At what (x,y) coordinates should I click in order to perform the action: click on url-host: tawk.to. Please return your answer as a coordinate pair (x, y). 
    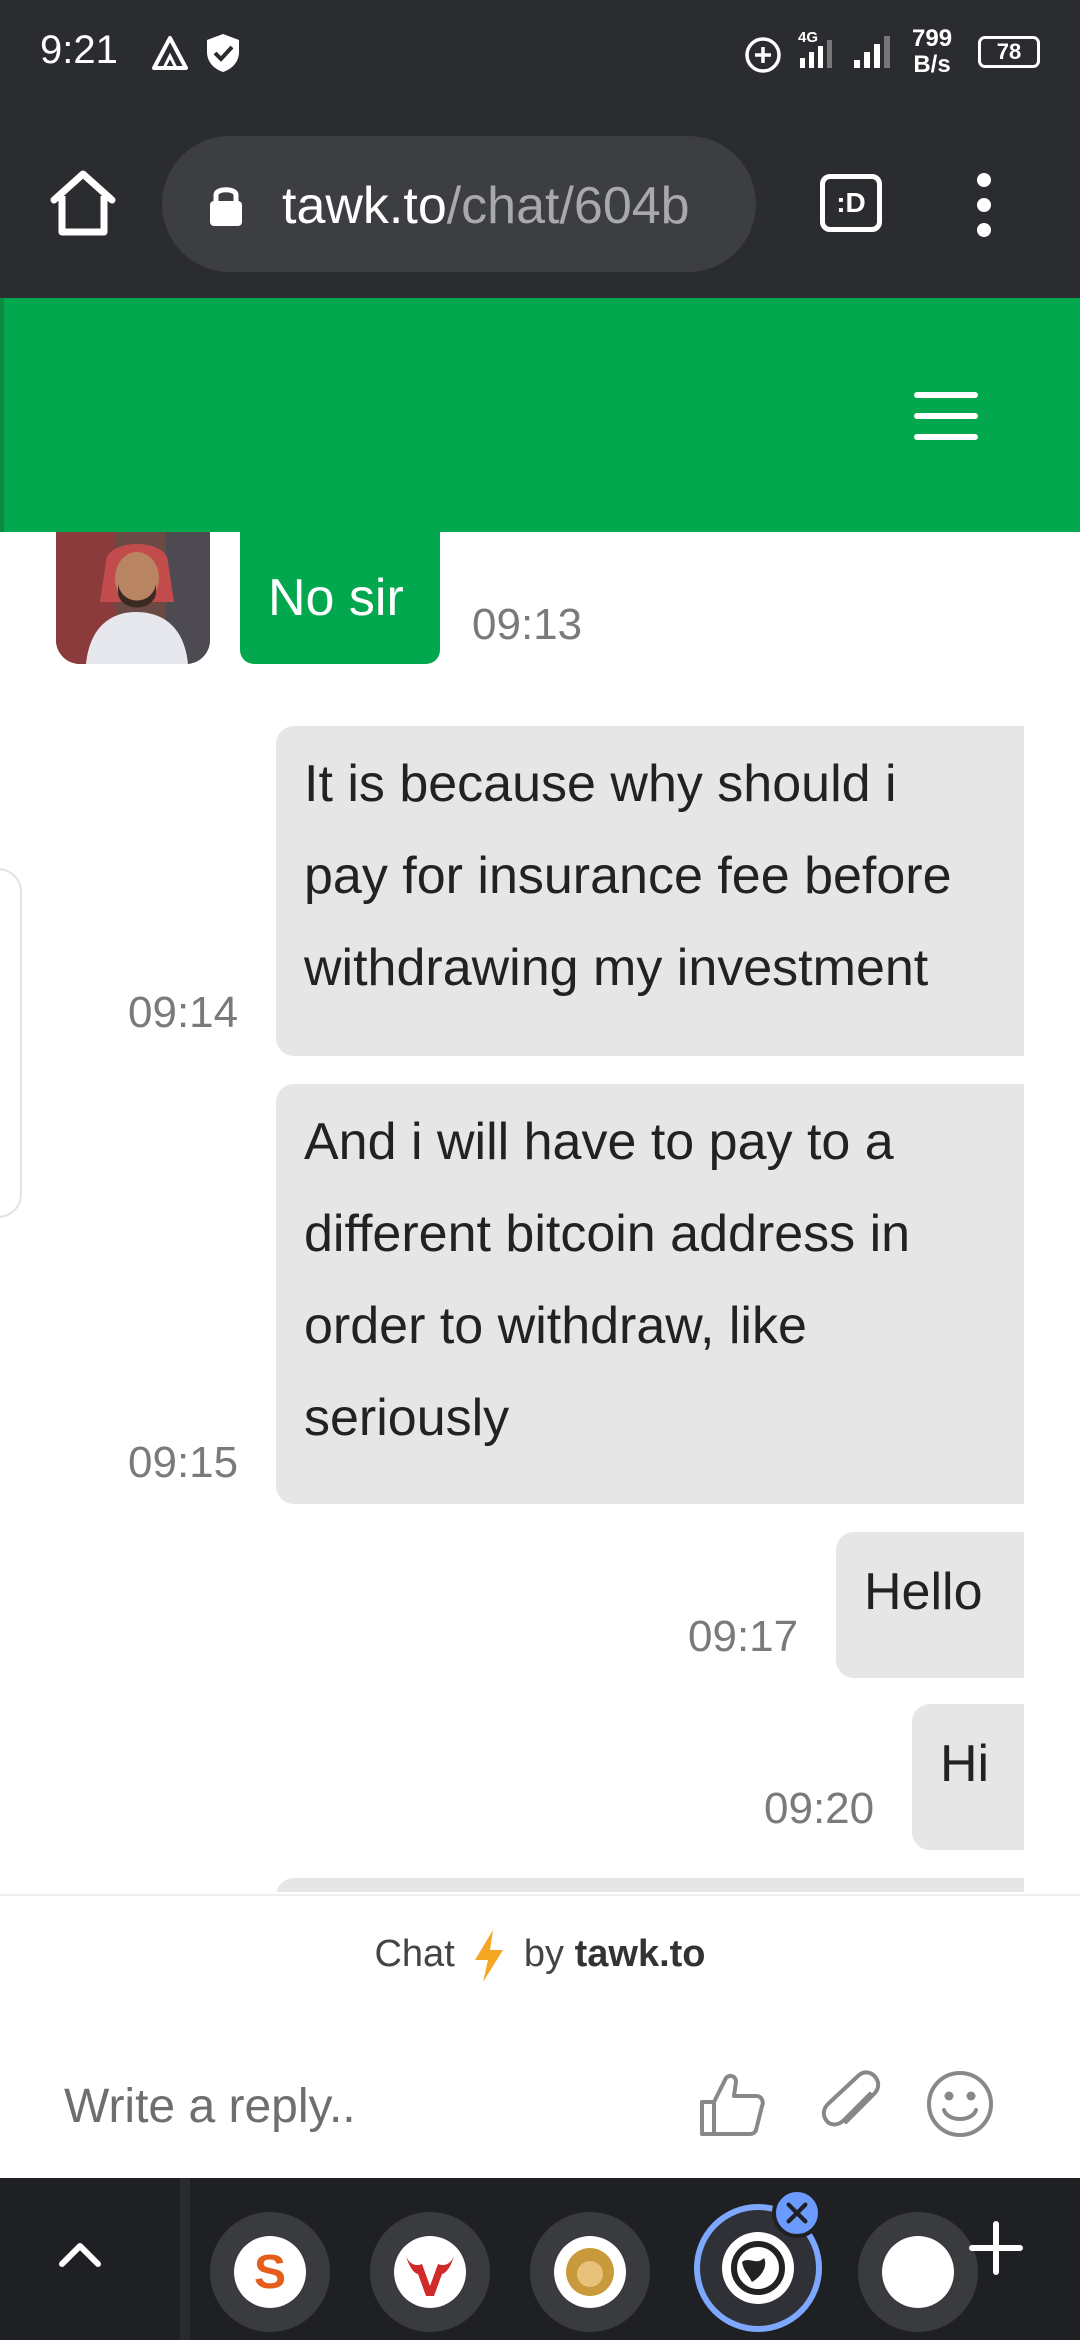
    Looking at the image, I should click on (364, 206).